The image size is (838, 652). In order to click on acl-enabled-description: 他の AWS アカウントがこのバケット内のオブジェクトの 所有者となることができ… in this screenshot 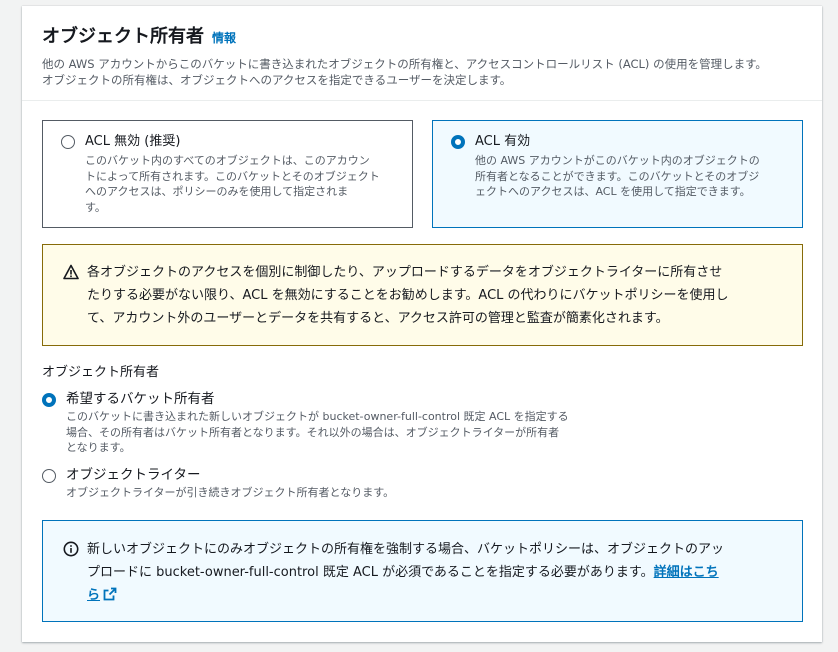, I will do `click(617, 176)`.